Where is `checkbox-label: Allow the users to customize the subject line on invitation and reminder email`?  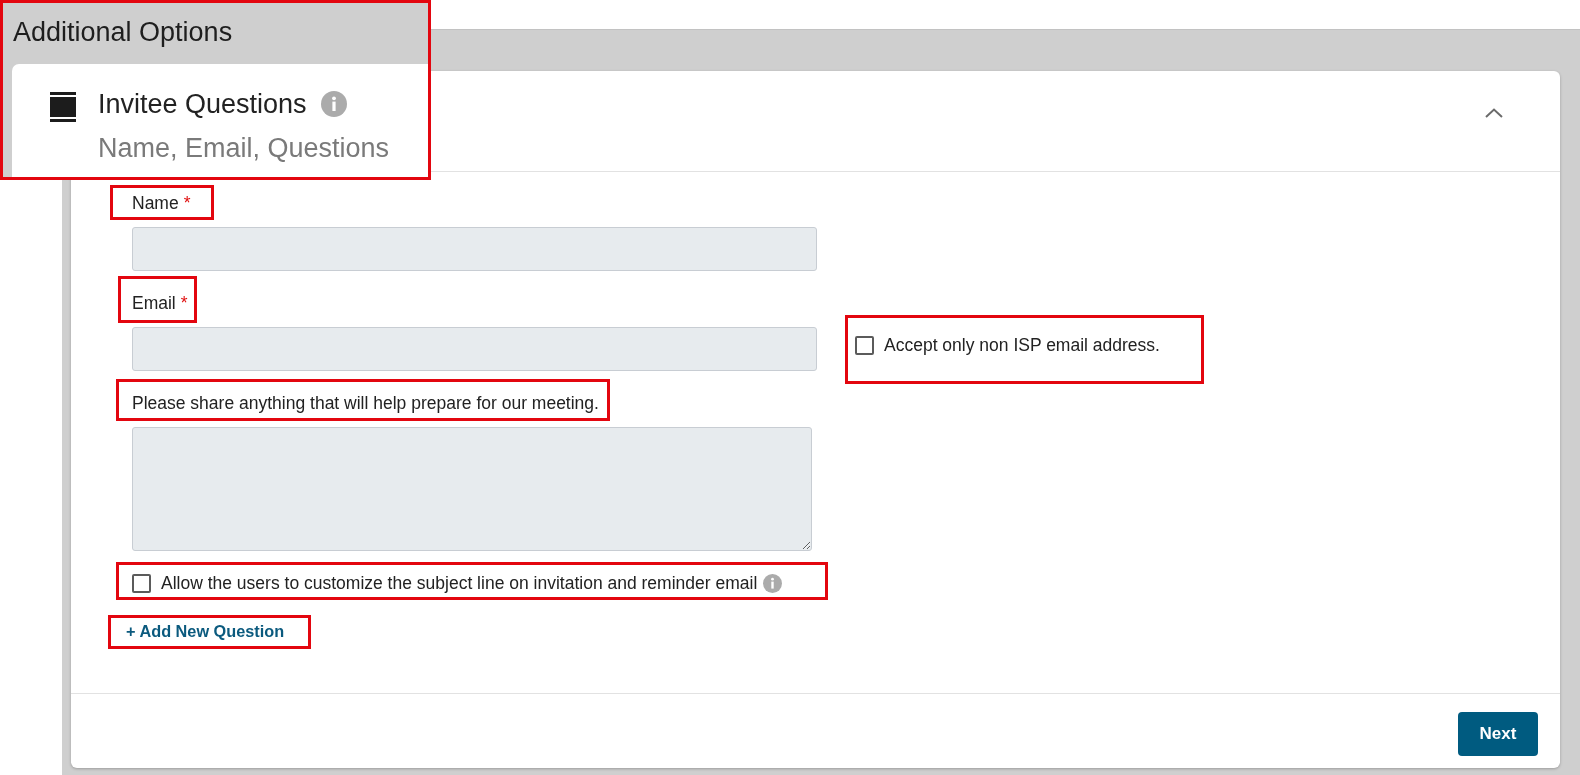
checkbox-label: Allow the users to customize the subject line on invitation and reminder email is located at coordinates (459, 583).